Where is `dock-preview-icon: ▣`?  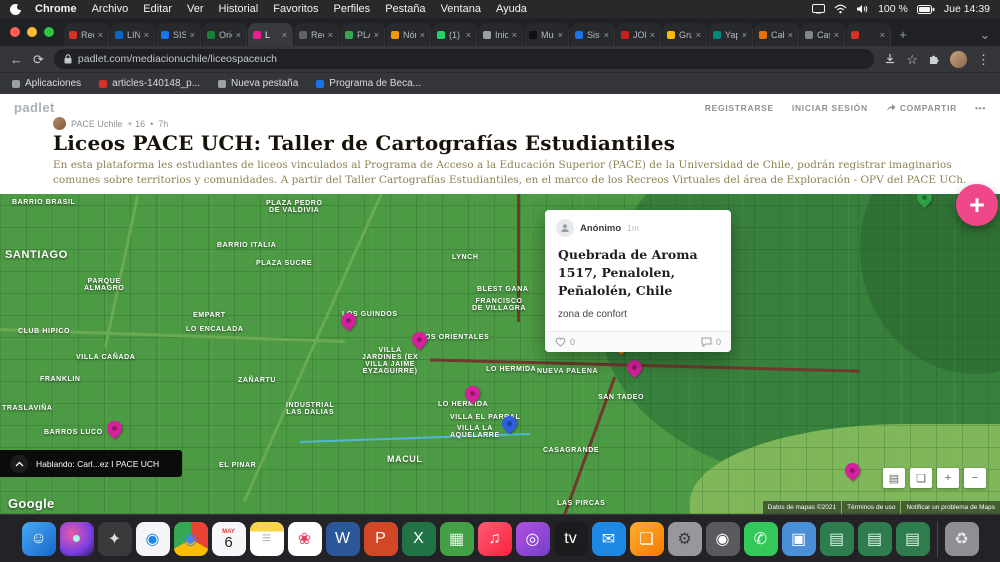
dock-preview-icon: ▣ is located at coordinates (798, 538).